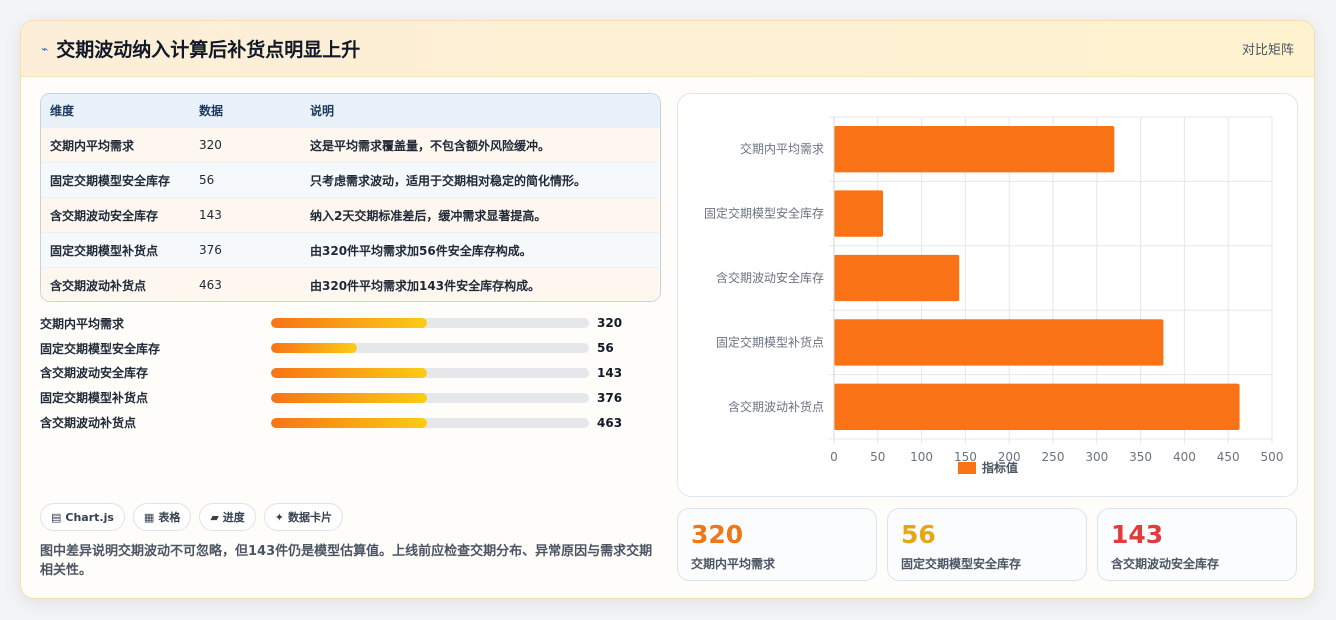  What do you see at coordinates (770, 277) in the screenshot?
I see `y-category-label: 含交期波动安全库存` at bounding box center [770, 277].